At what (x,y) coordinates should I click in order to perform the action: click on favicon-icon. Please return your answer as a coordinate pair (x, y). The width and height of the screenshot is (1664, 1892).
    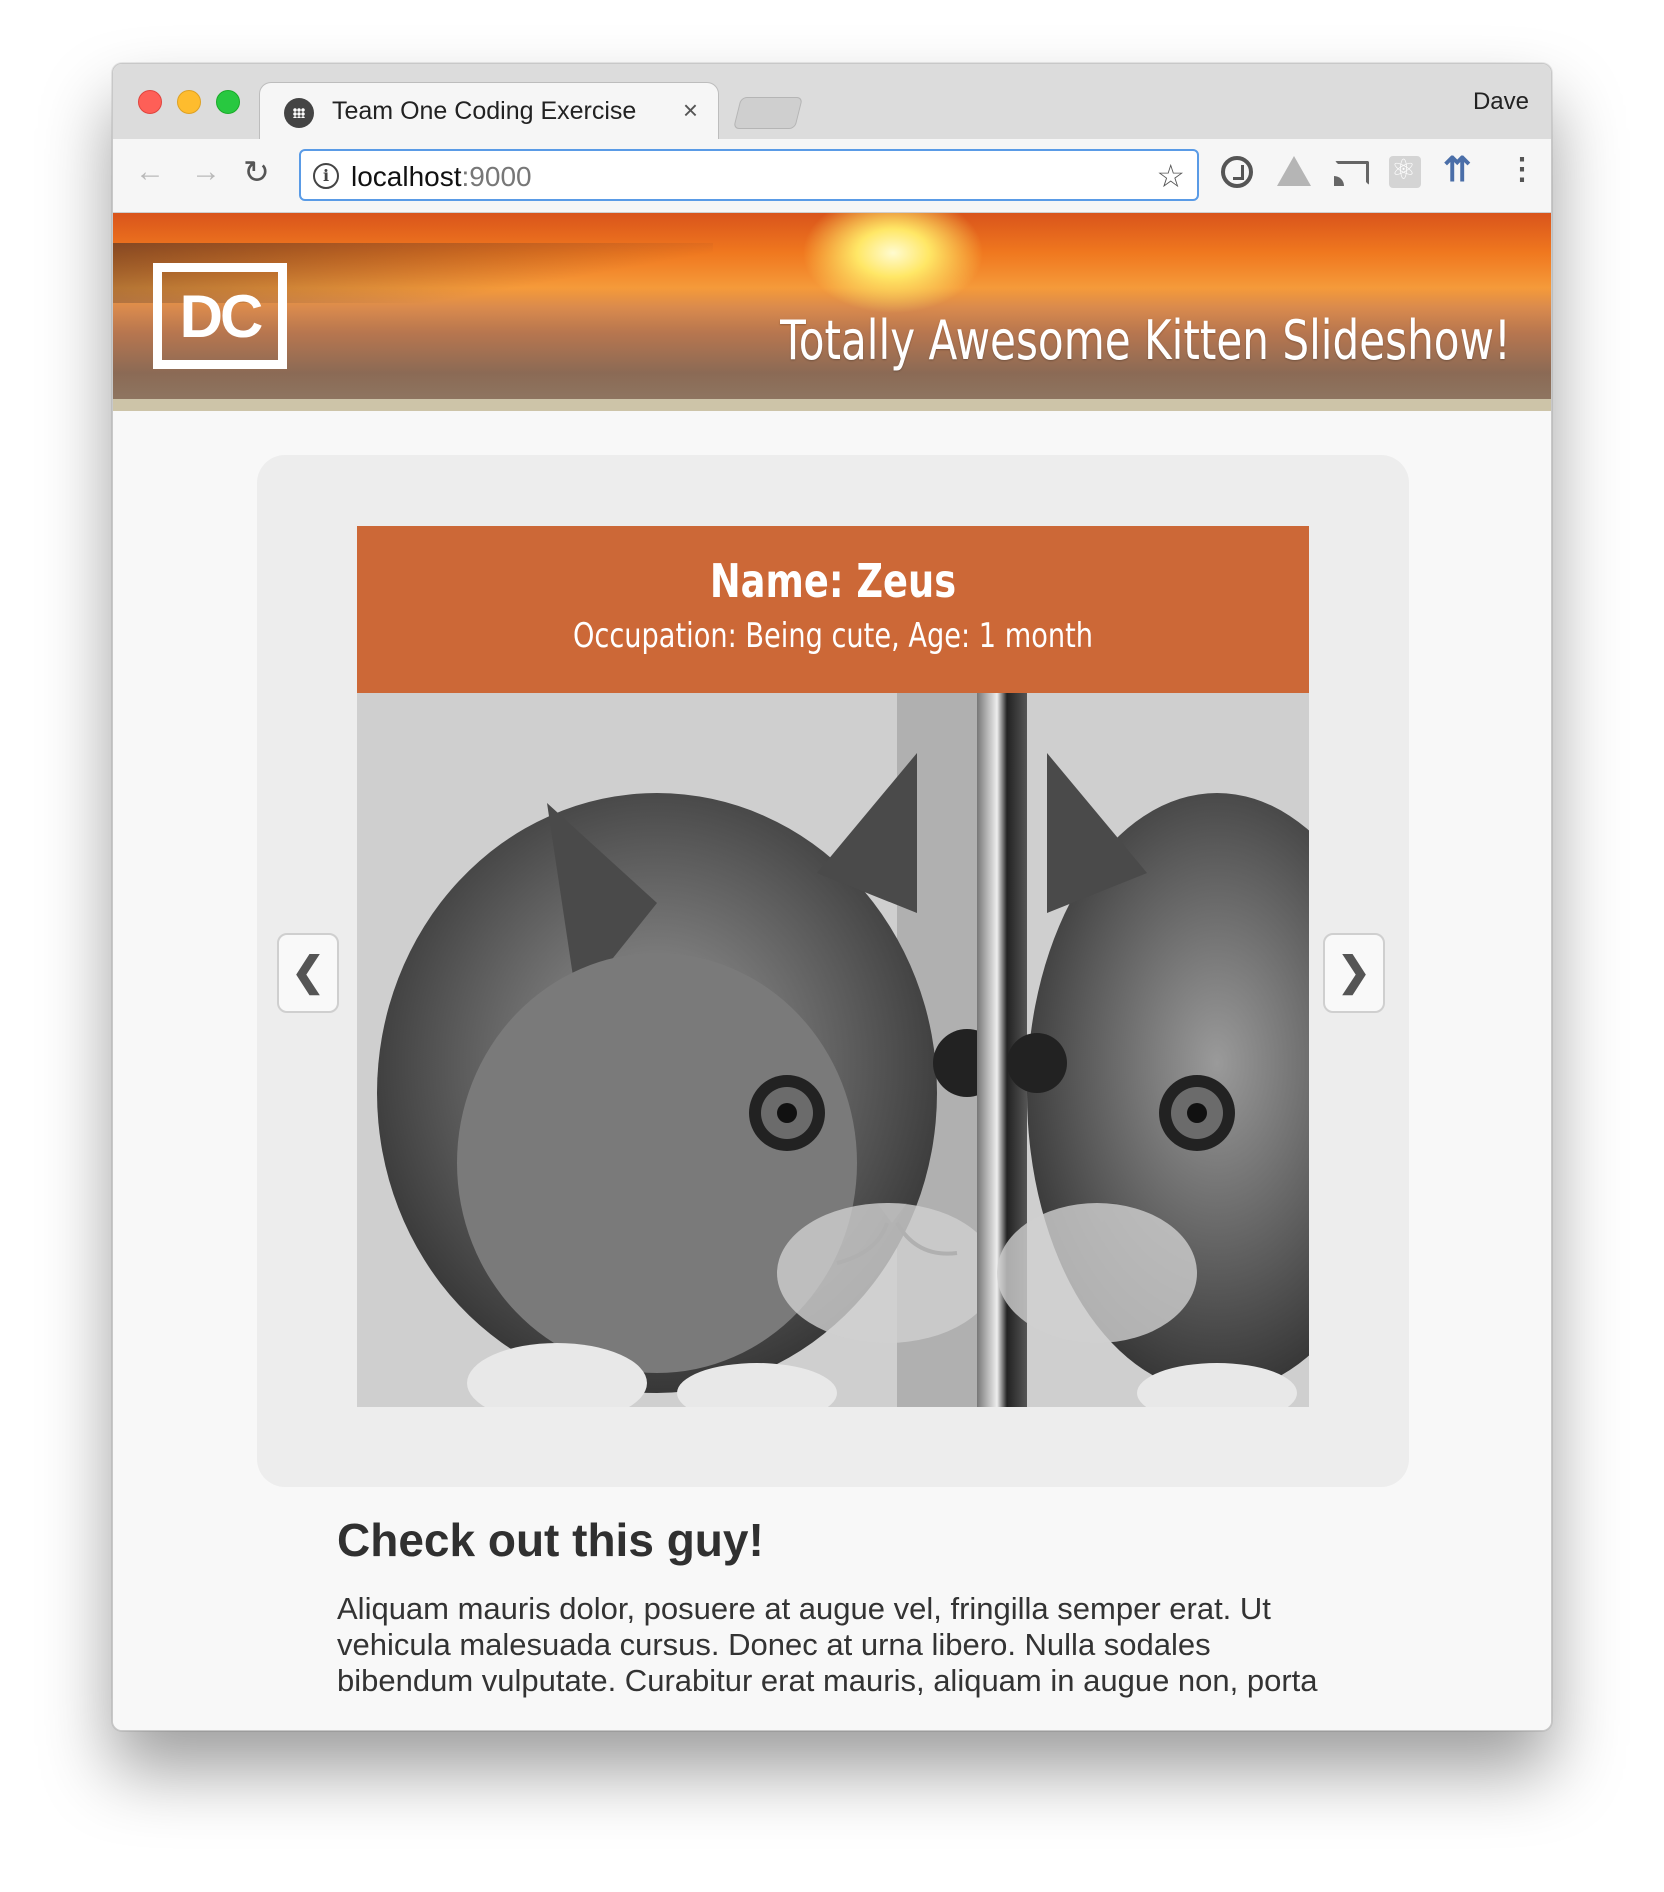
    Looking at the image, I should click on (299, 113).